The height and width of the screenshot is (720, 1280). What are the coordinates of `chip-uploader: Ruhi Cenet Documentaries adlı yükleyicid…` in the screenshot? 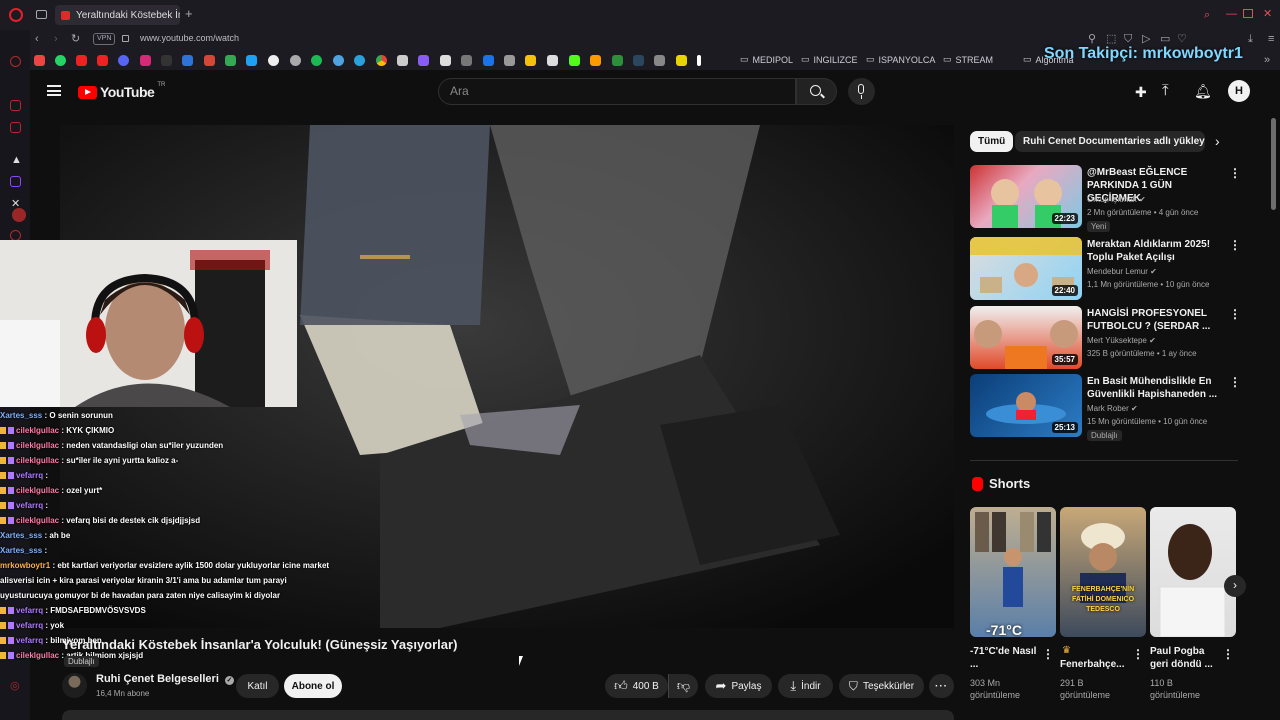 It's located at (1110, 141).